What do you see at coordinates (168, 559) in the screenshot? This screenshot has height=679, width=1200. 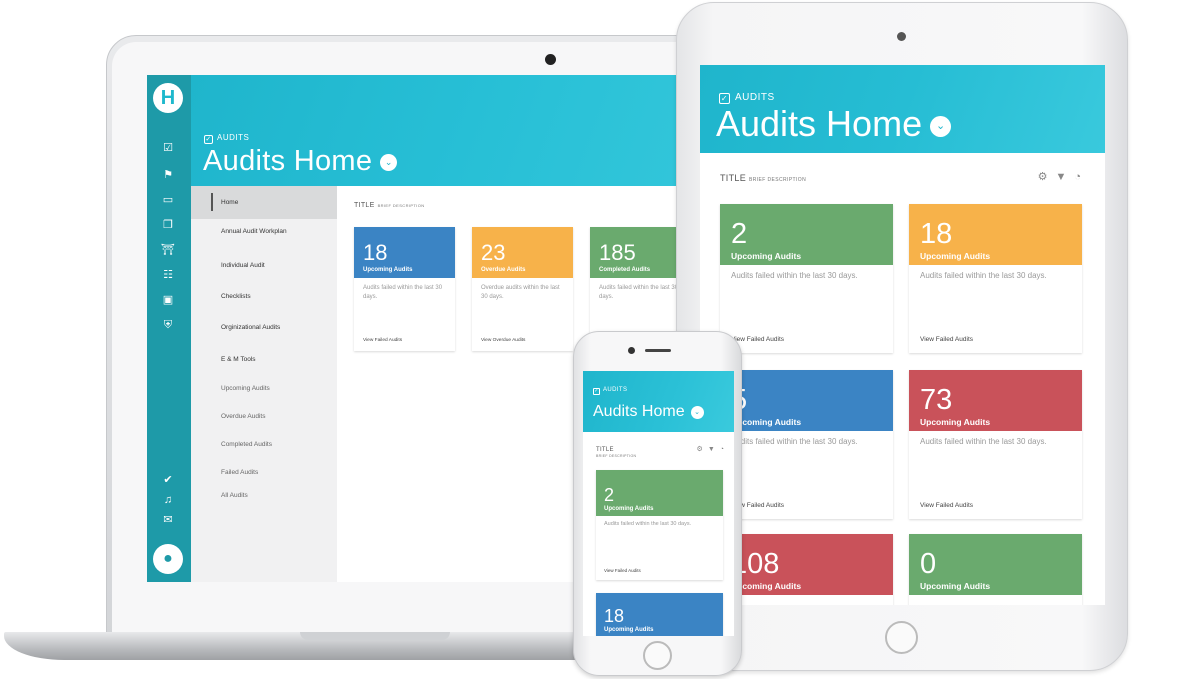 I see `user-avatar-icon: ●` at bounding box center [168, 559].